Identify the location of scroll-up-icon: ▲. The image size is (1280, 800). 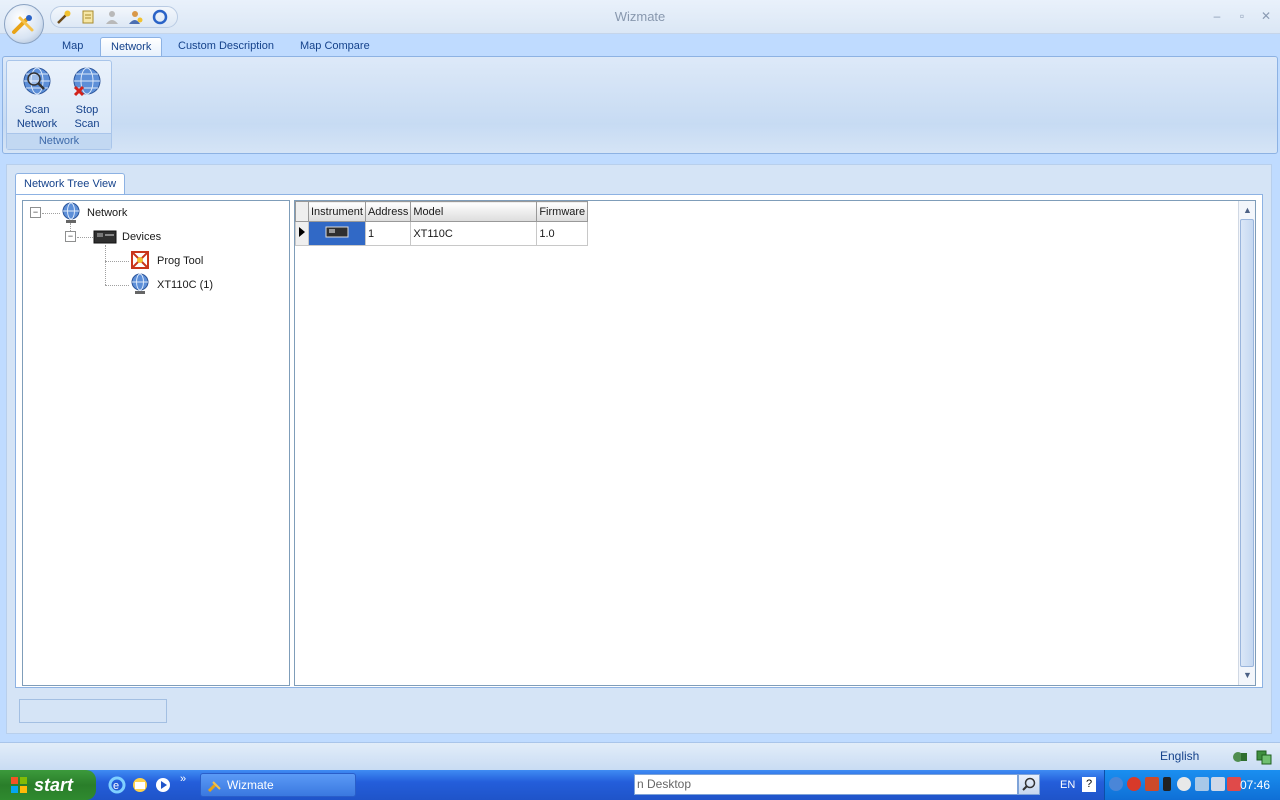
(1247, 210).